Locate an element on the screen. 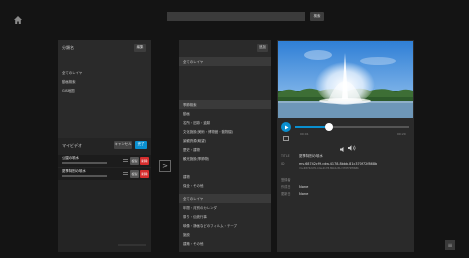  search-button: 検索 is located at coordinates (317, 16).